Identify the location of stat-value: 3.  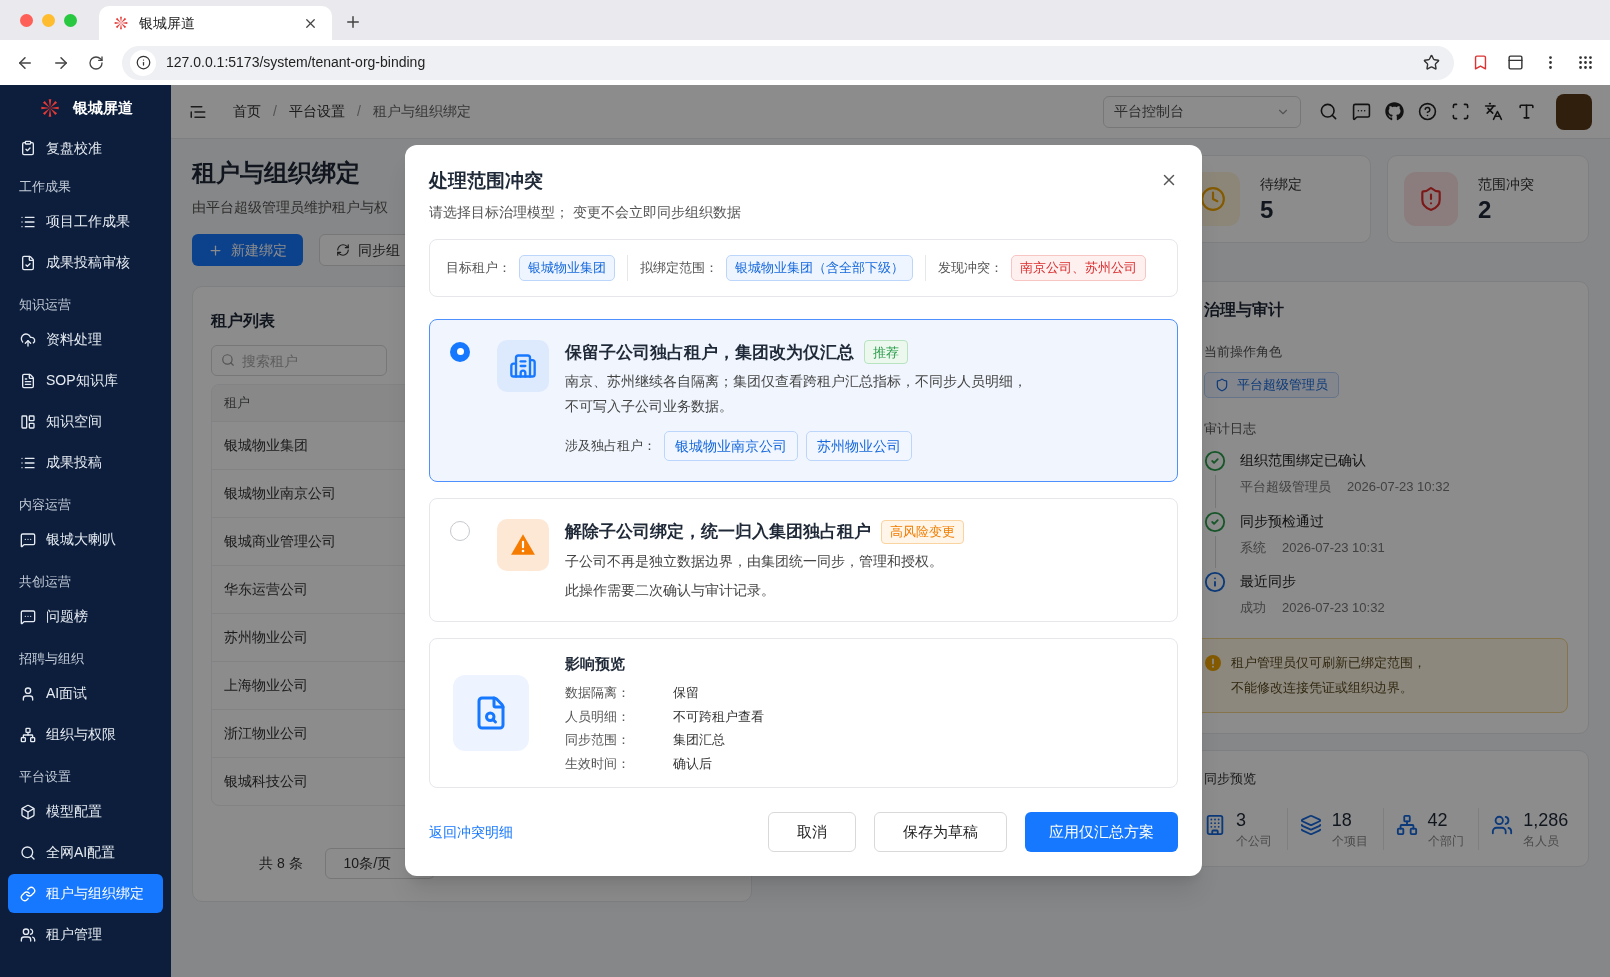
(1241, 820).